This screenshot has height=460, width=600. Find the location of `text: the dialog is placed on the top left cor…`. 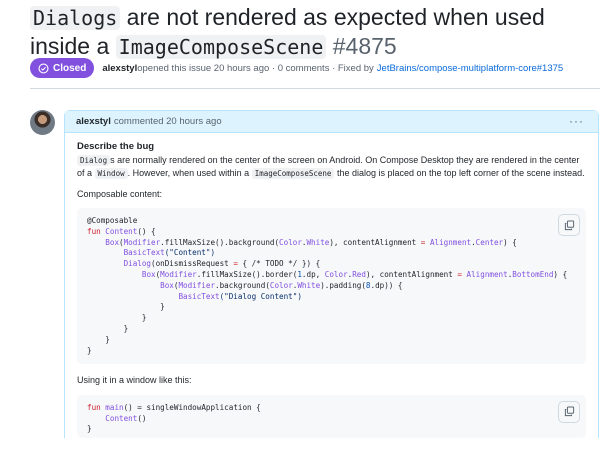

text: the dialog is placed on the top left cor… is located at coordinates (459, 173).